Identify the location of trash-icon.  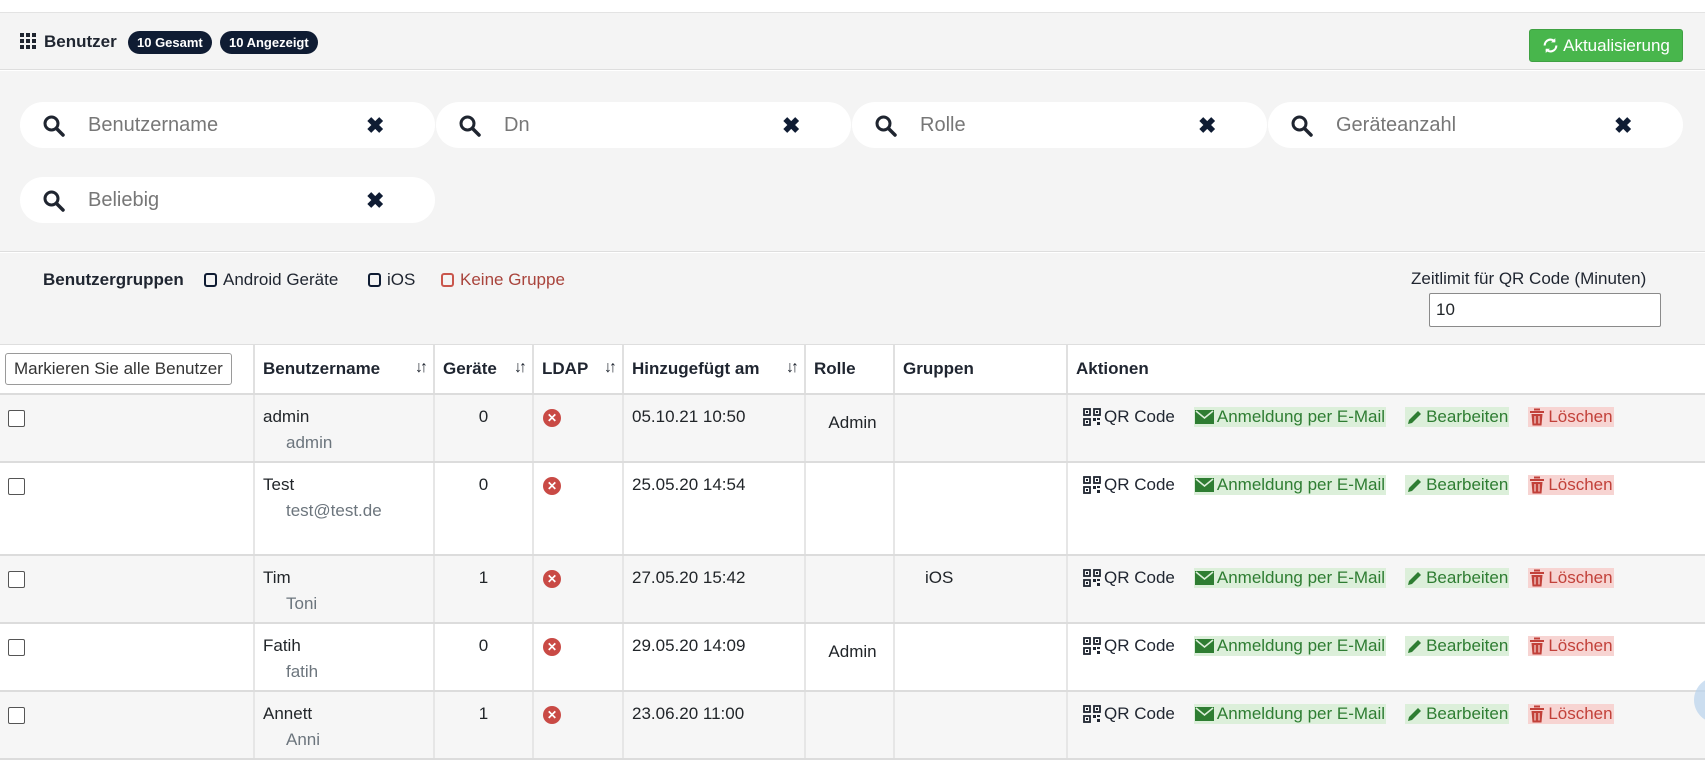
(1537, 646).